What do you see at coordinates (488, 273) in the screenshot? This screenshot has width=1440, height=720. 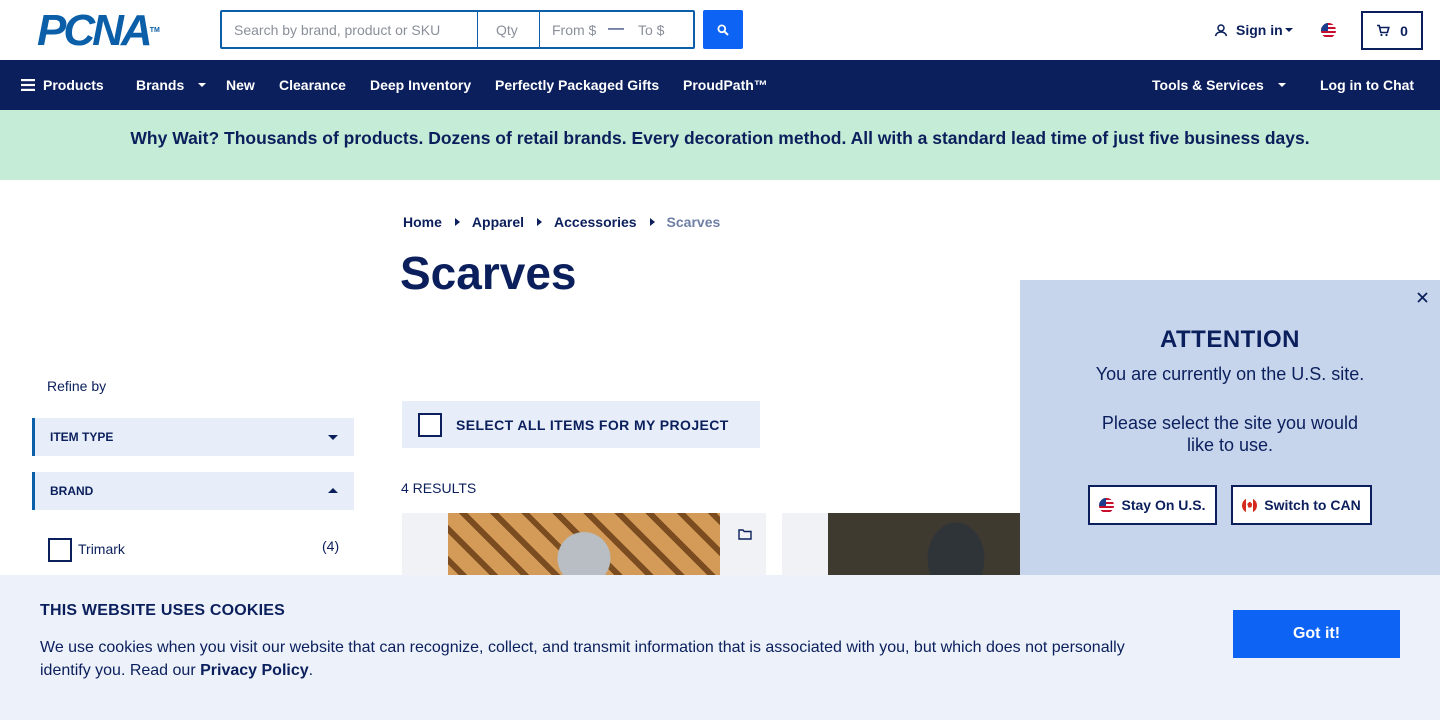 I see `page-title: Scarves` at bounding box center [488, 273].